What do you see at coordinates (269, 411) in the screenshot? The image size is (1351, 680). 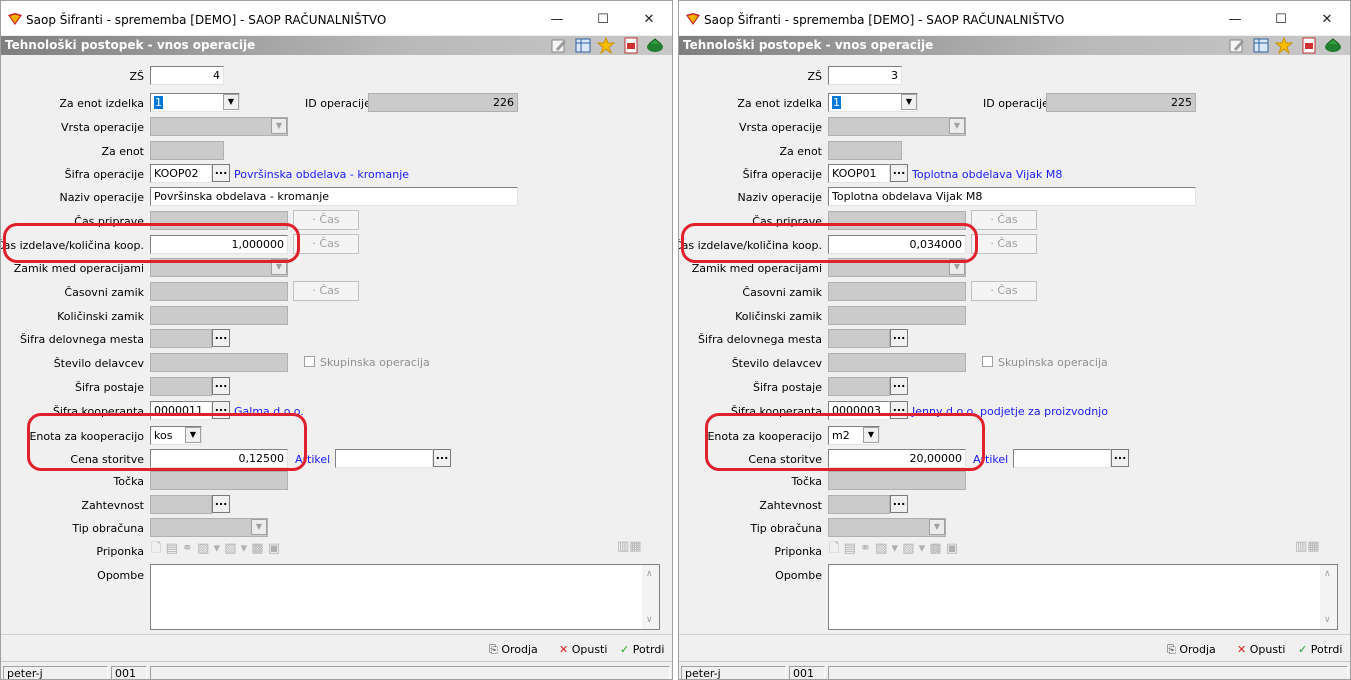 I see `kooperant-naziv: Galma d.o.o.` at bounding box center [269, 411].